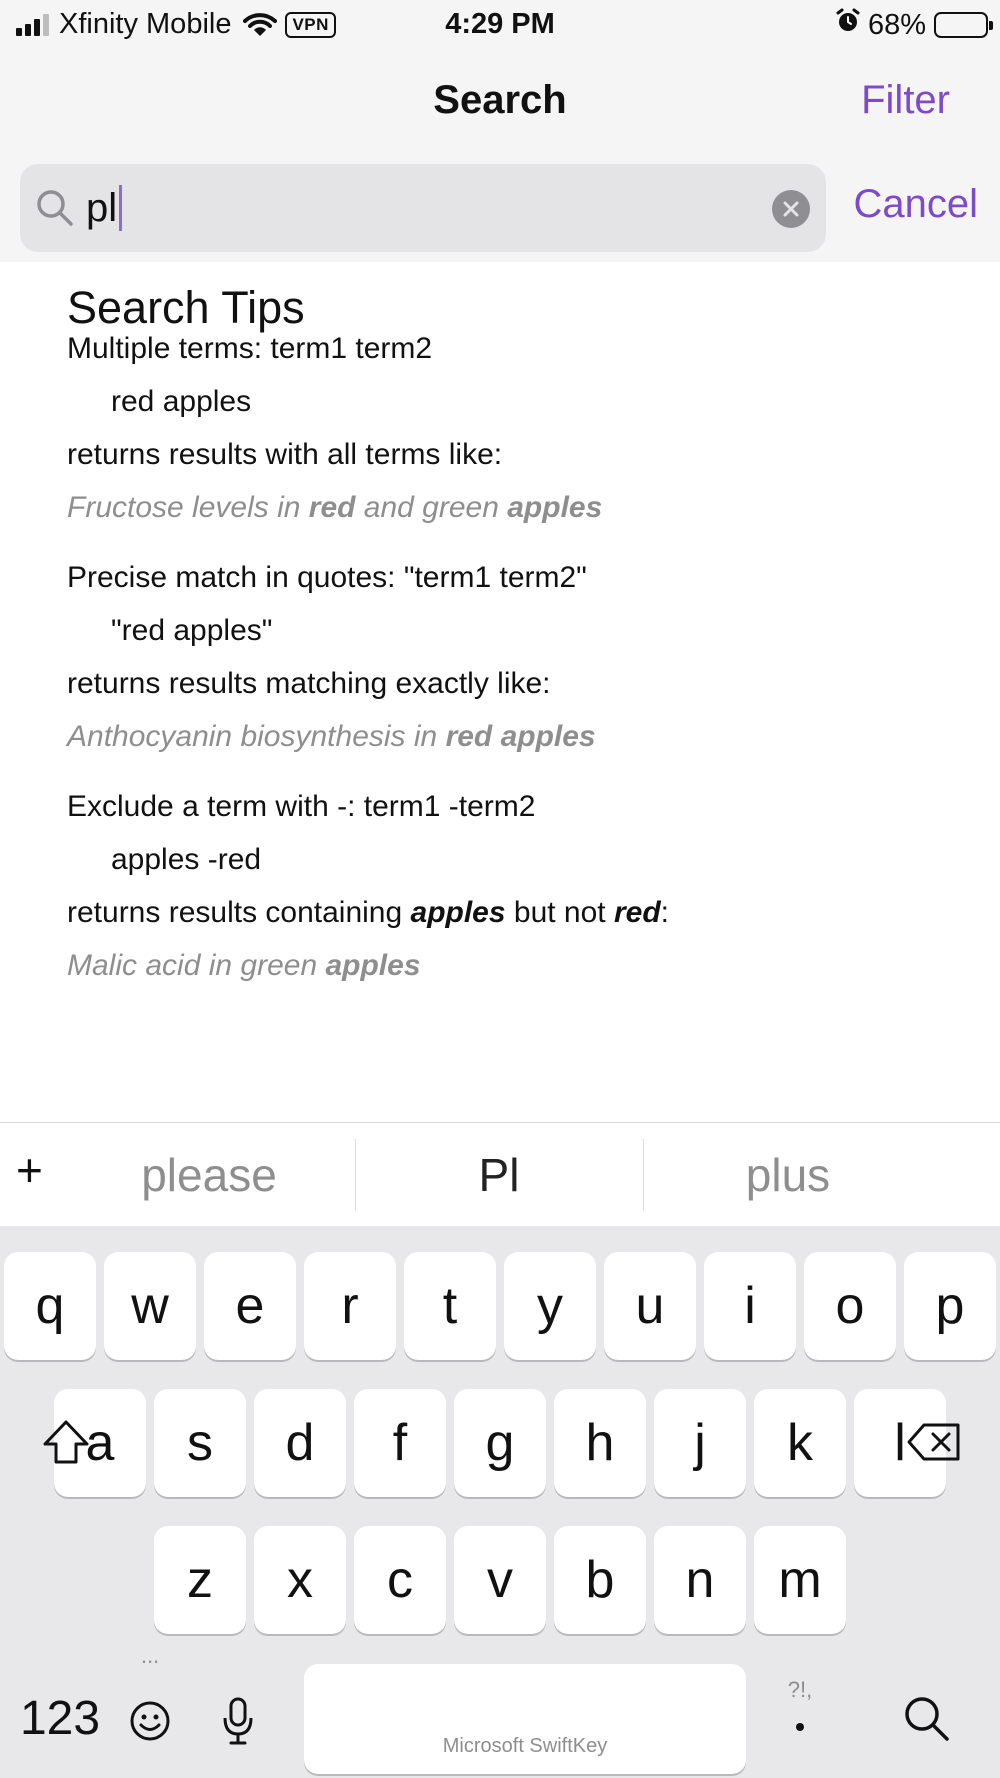 Image resolution: width=1000 pixels, height=1778 pixels. Describe the element at coordinates (500, 1443) in the screenshot. I see `key-g: g` at that location.